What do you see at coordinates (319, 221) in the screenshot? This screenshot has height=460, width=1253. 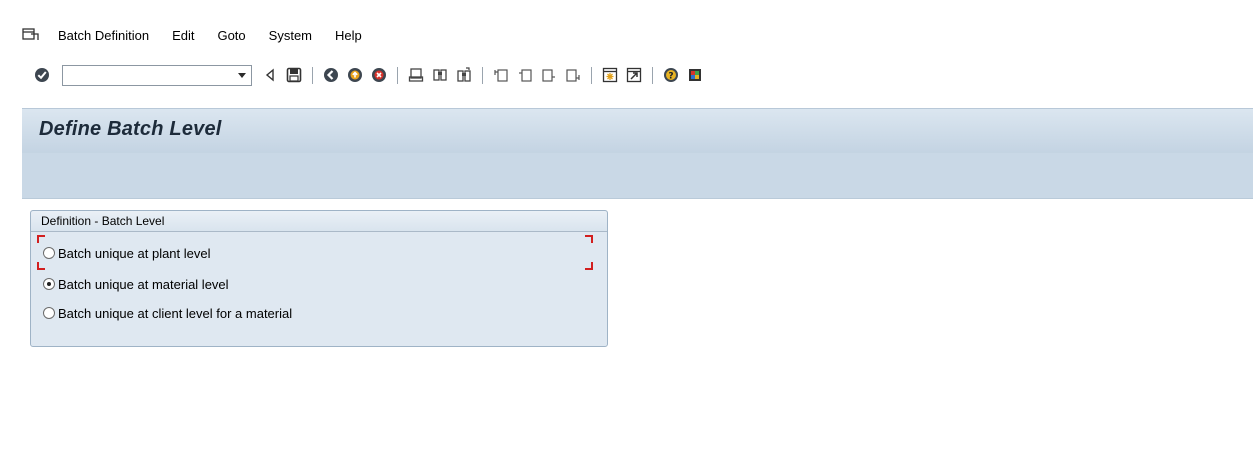 I see `group-title: Definition - Batch Level` at bounding box center [319, 221].